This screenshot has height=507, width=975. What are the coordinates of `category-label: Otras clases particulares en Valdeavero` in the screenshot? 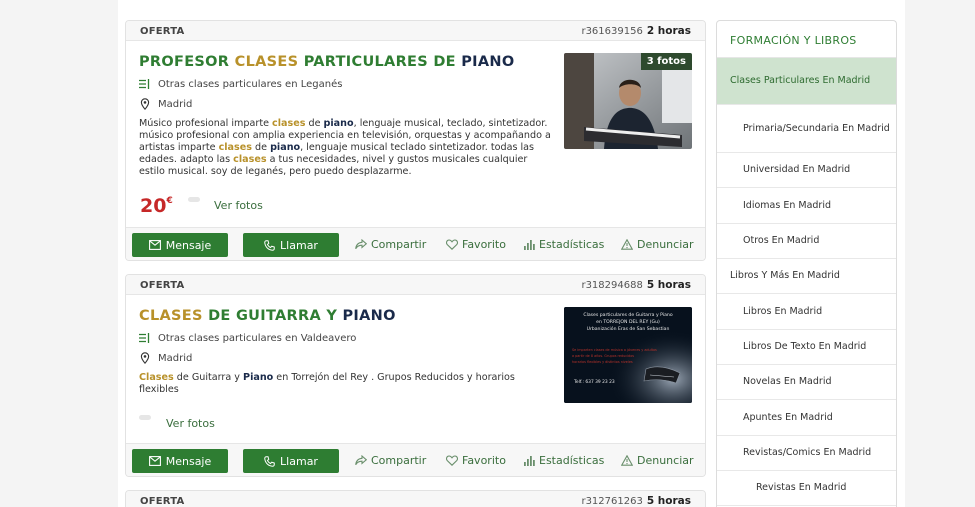 It's located at (257, 338).